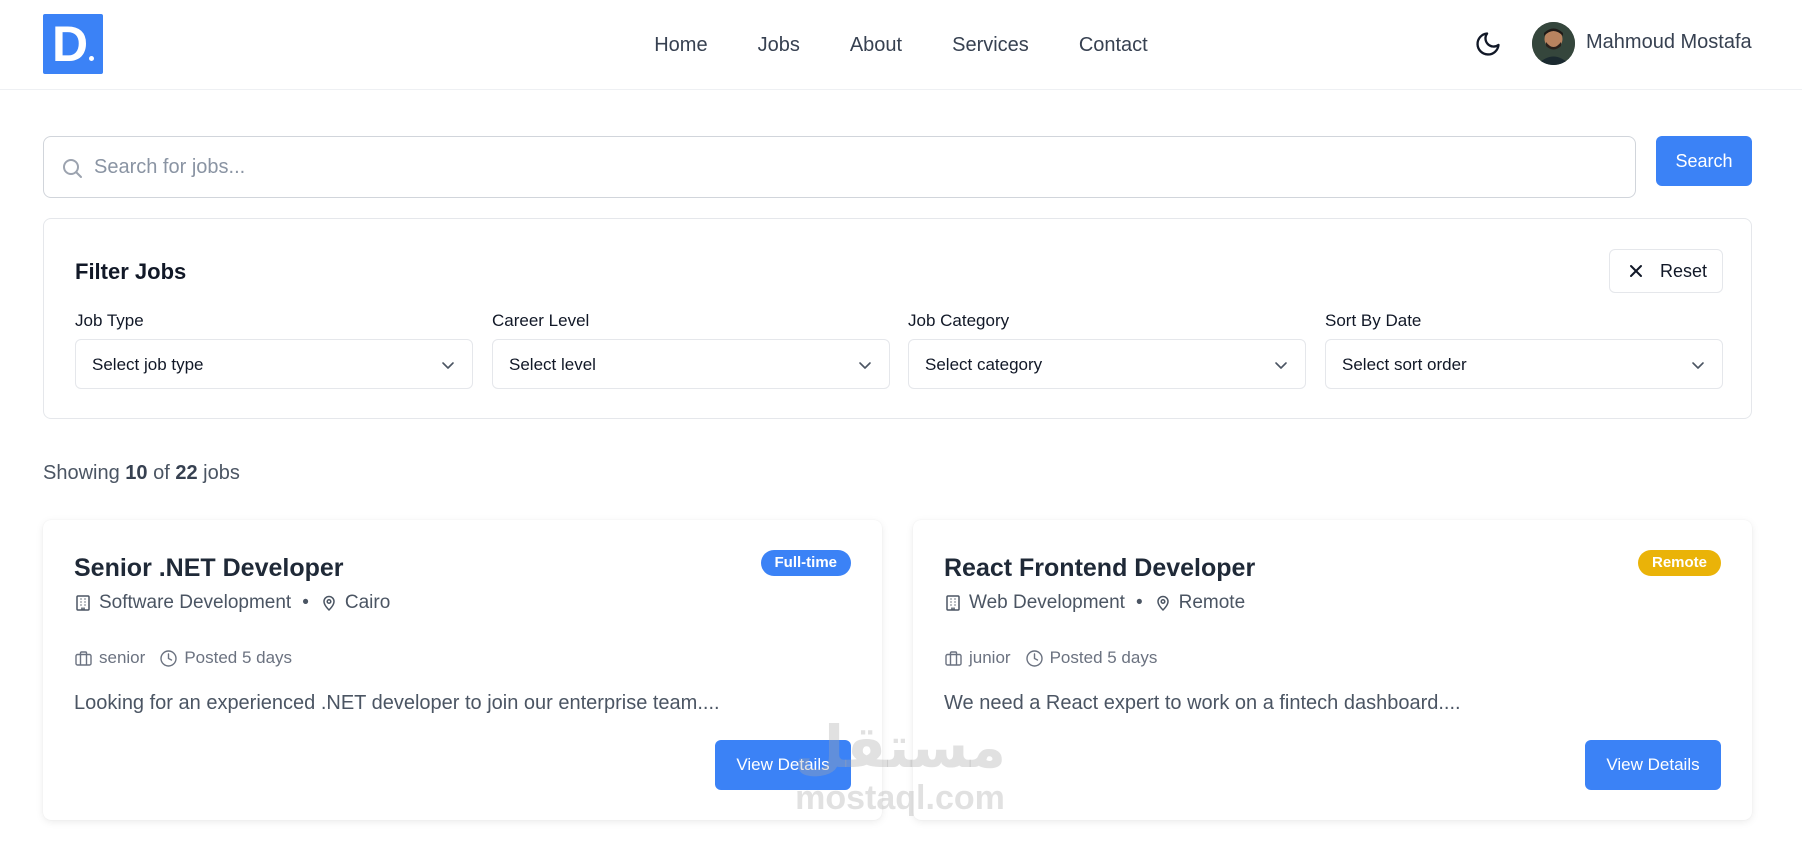  I want to click on filter-career-level: Career Level Select level, so click(691, 350).